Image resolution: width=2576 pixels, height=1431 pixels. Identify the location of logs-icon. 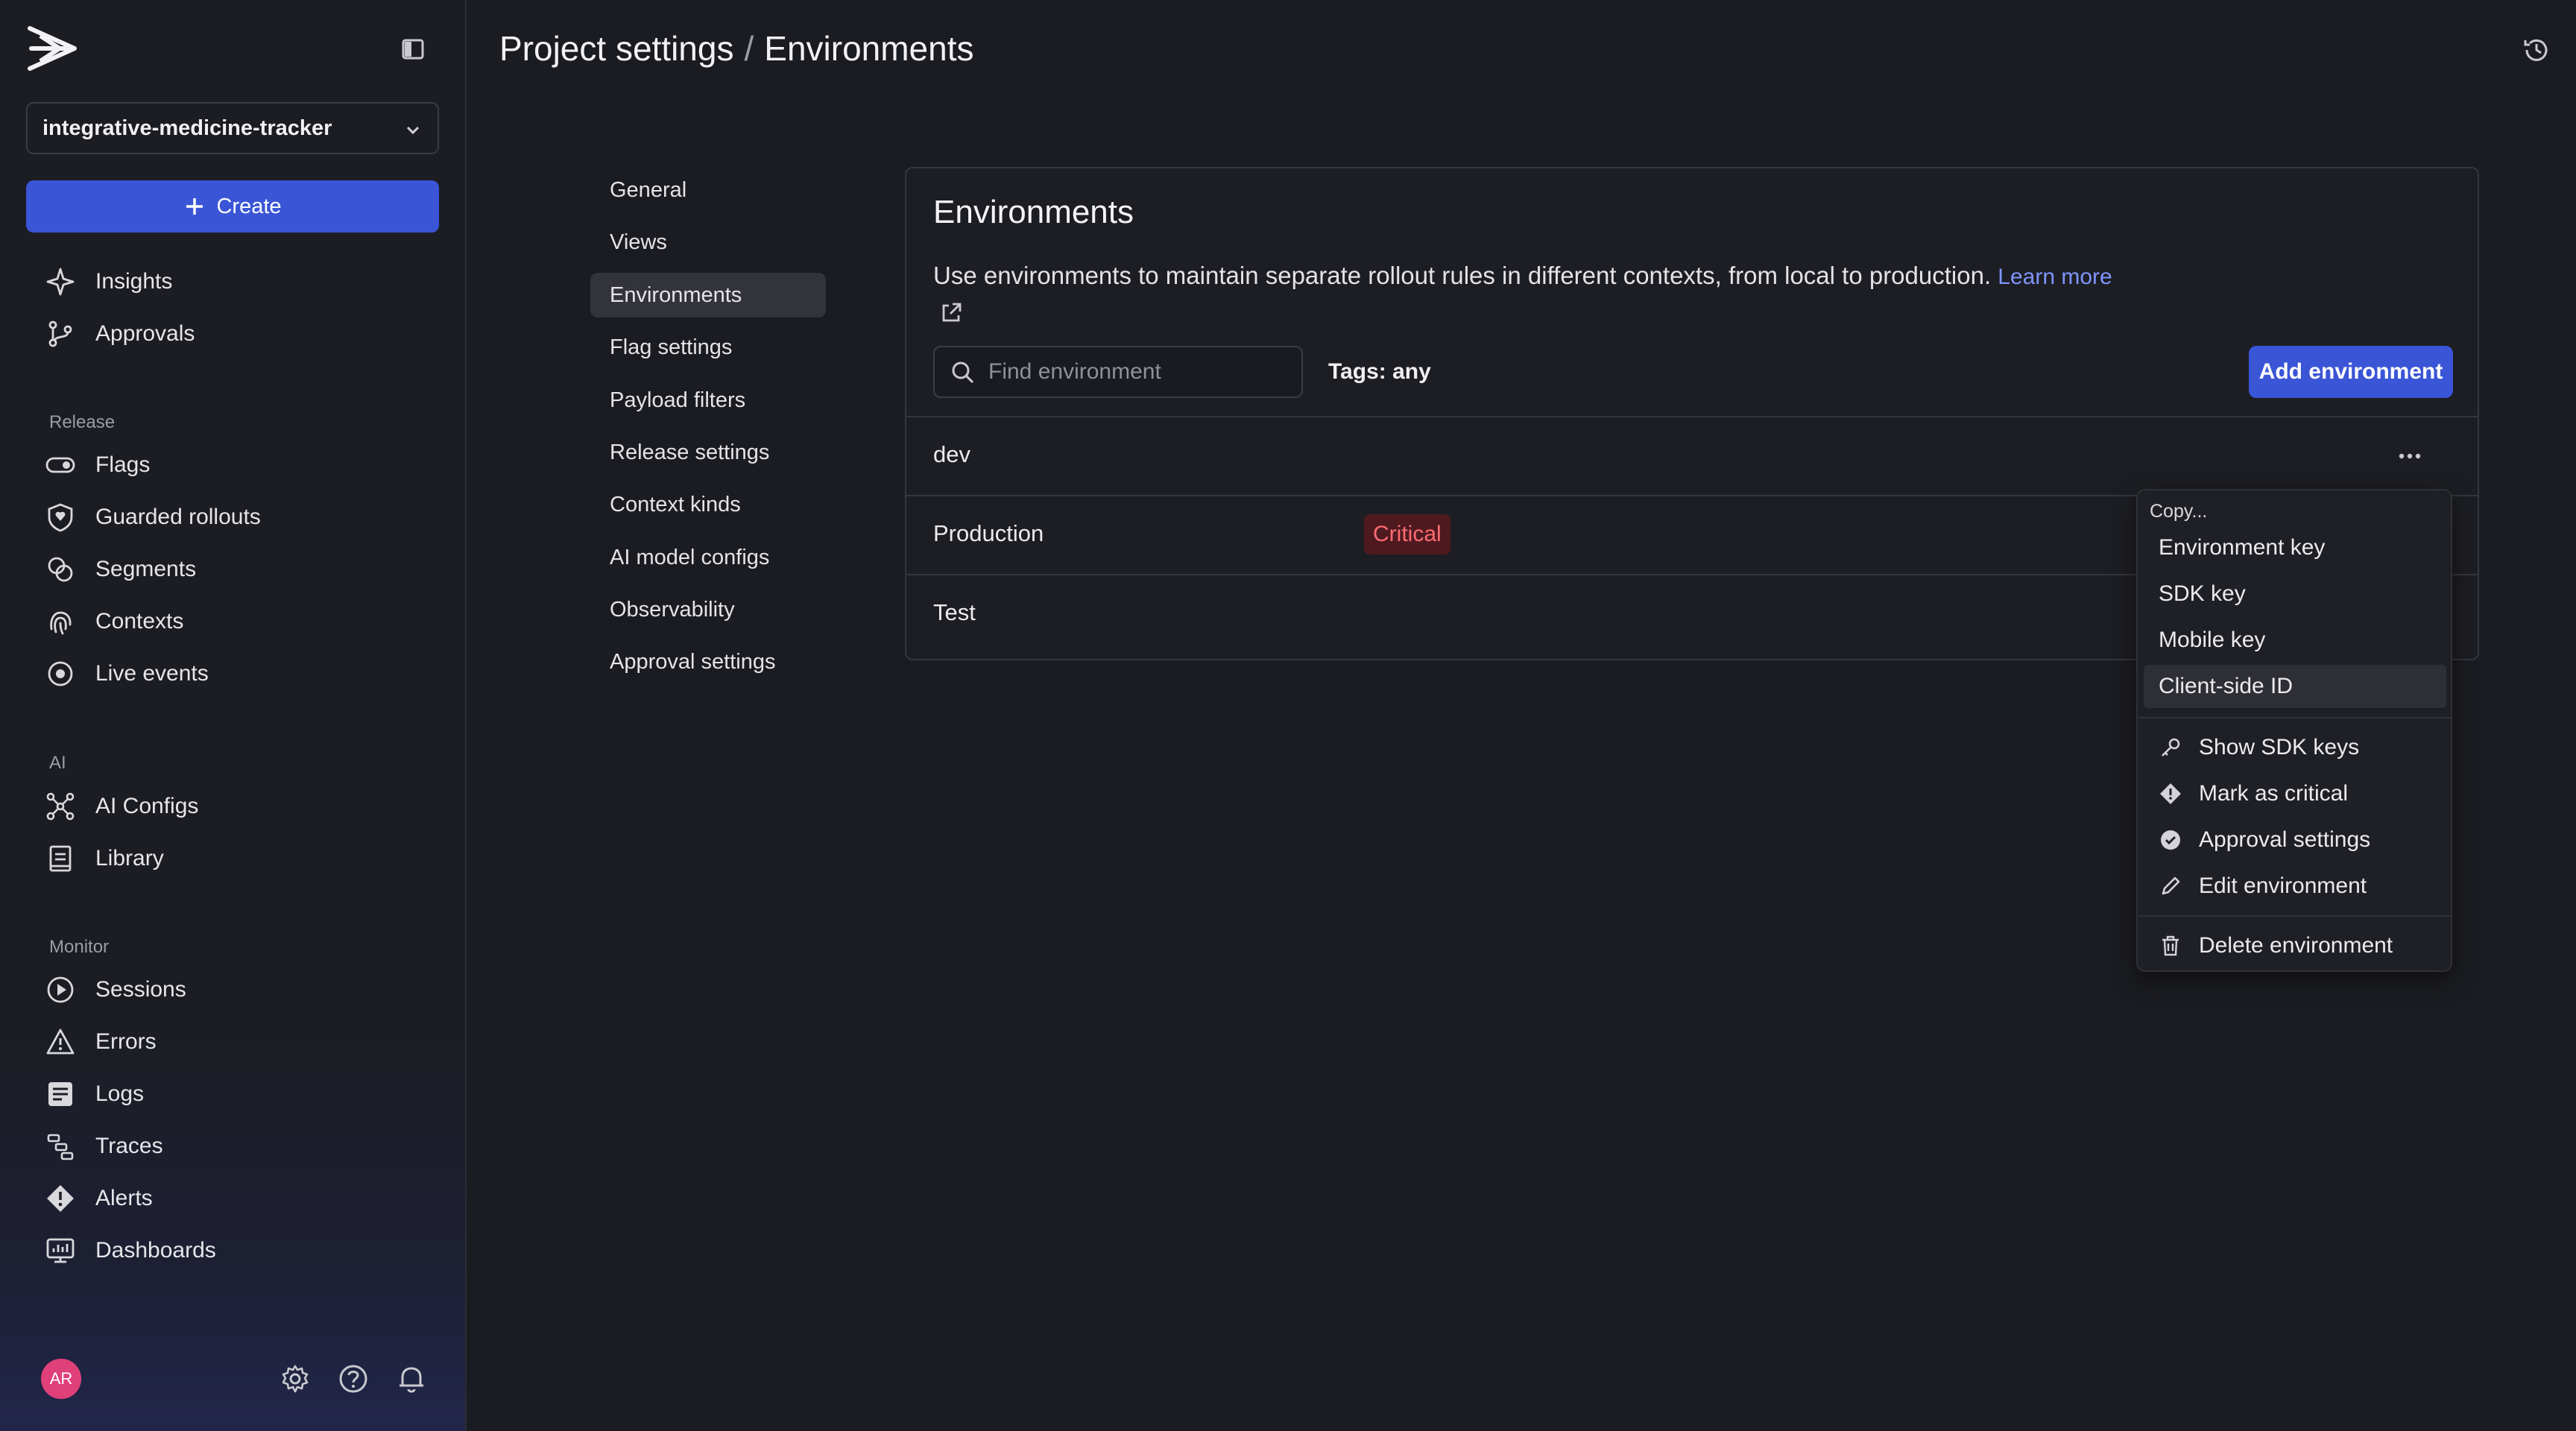
(60, 1094).